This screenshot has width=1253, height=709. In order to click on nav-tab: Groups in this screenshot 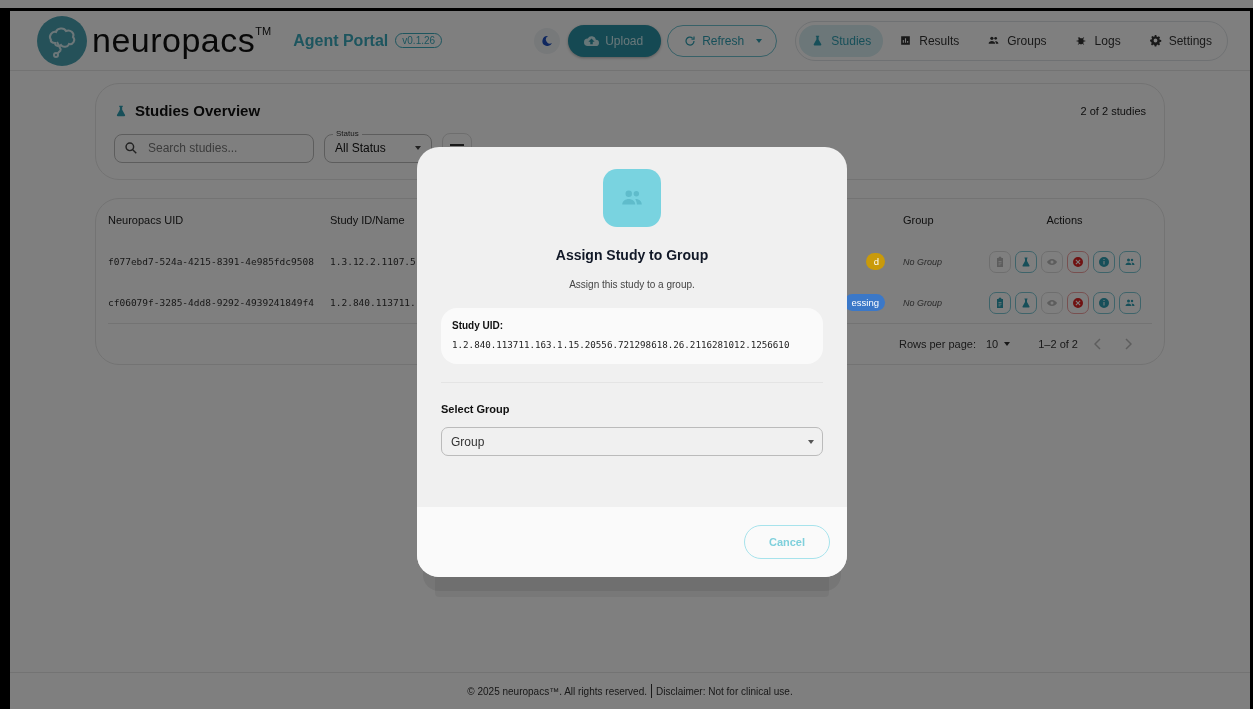, I will do `click(1017, 40)`.